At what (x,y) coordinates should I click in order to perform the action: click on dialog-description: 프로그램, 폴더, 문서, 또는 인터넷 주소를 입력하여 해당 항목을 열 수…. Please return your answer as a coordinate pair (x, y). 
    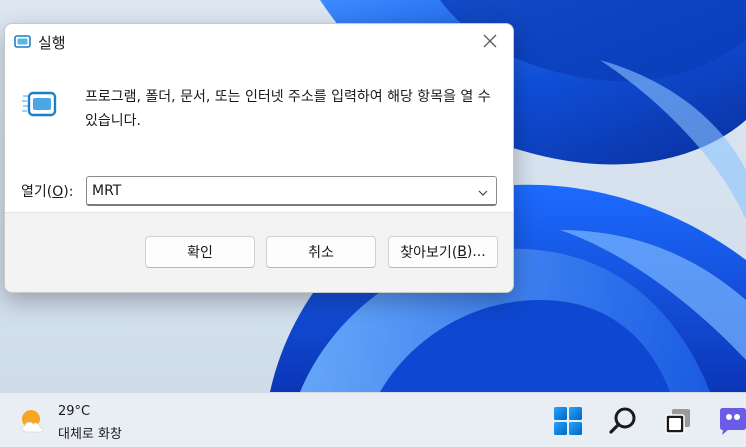
    Looking at the image, I should click on (288, 109).